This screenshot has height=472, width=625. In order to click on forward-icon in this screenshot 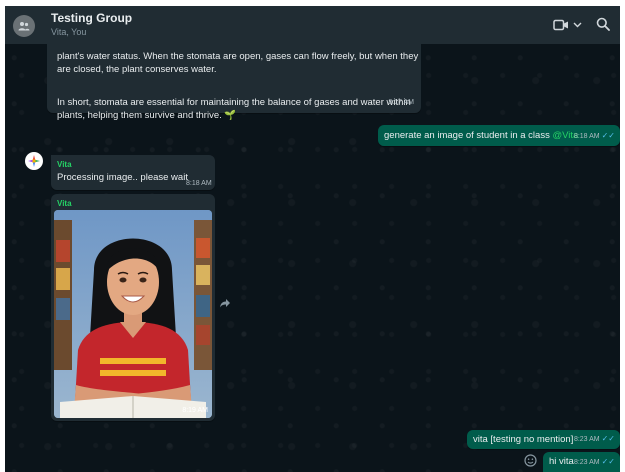, I will do `click(225, 303)`.